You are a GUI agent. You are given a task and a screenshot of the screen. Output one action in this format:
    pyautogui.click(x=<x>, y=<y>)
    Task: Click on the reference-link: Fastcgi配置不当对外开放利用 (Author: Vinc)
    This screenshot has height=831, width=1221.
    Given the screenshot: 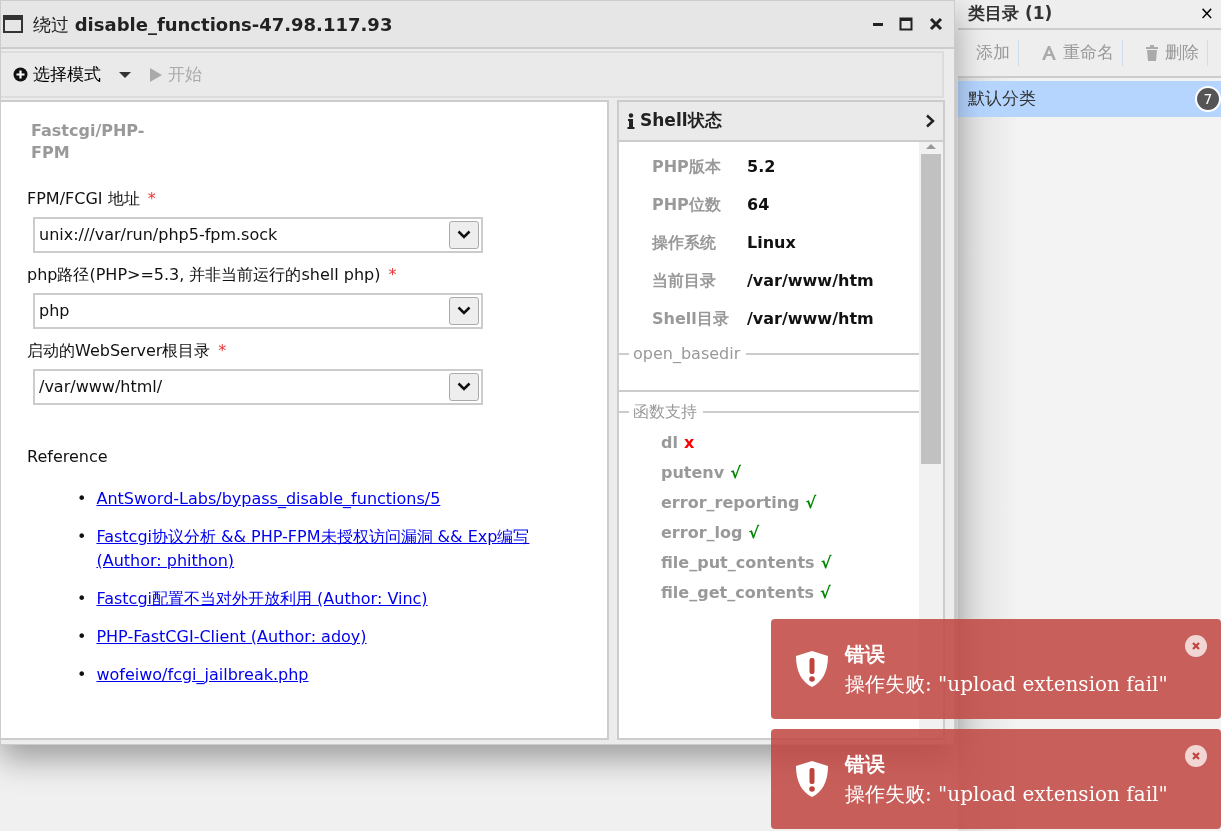 What is the action you would take?
    pyautogui.click(x=262, y=598)
    